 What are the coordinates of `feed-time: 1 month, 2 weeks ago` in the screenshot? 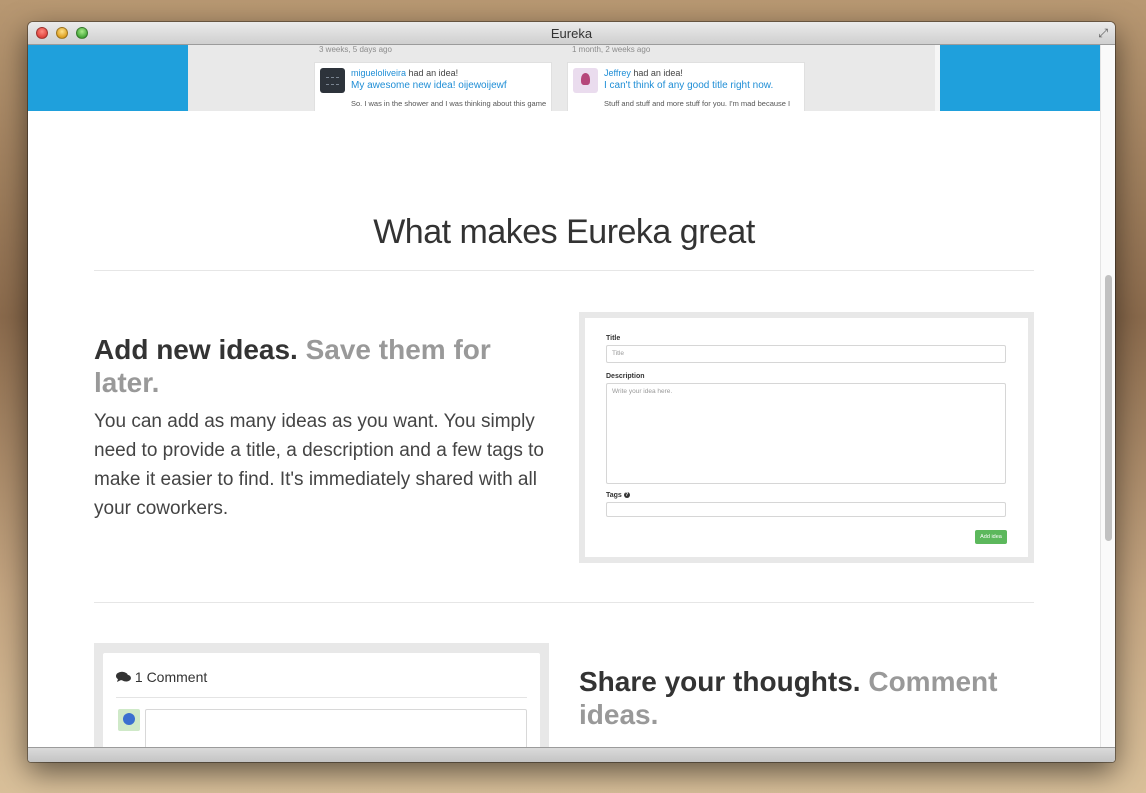 It's located at (611, 49).